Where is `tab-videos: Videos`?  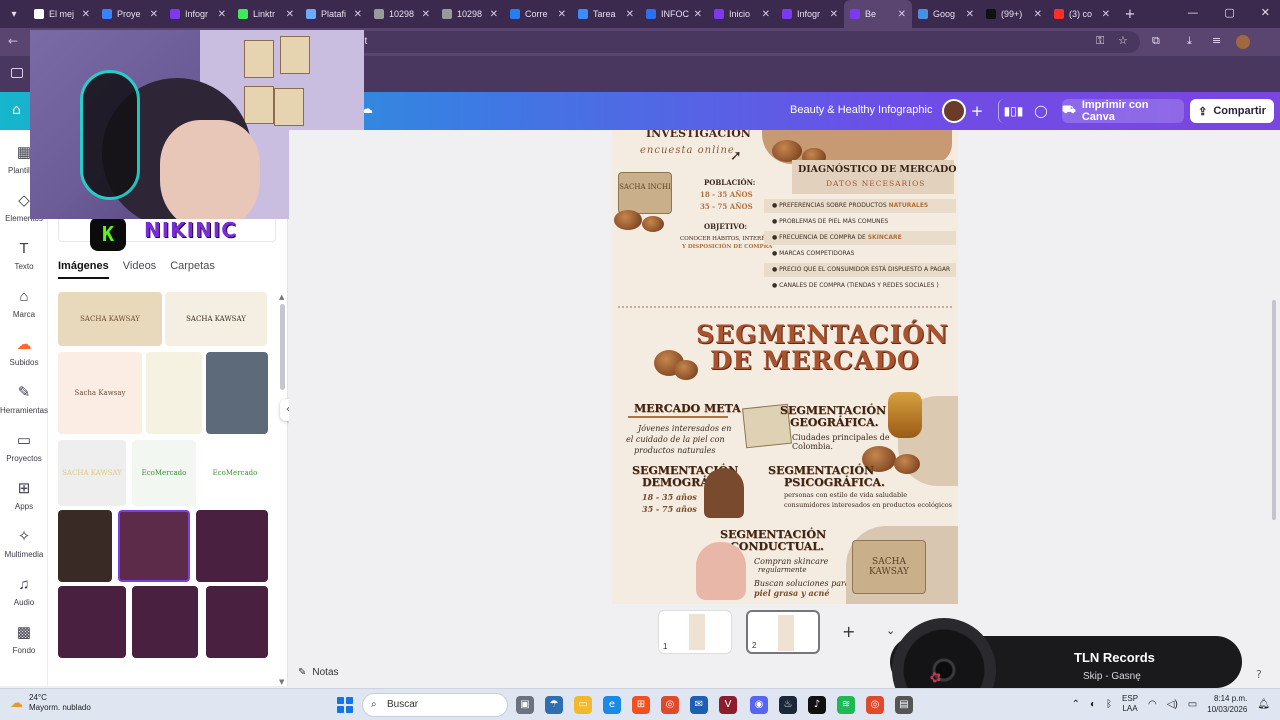 tab-videos: Videos is located at coordinates (139, 269).